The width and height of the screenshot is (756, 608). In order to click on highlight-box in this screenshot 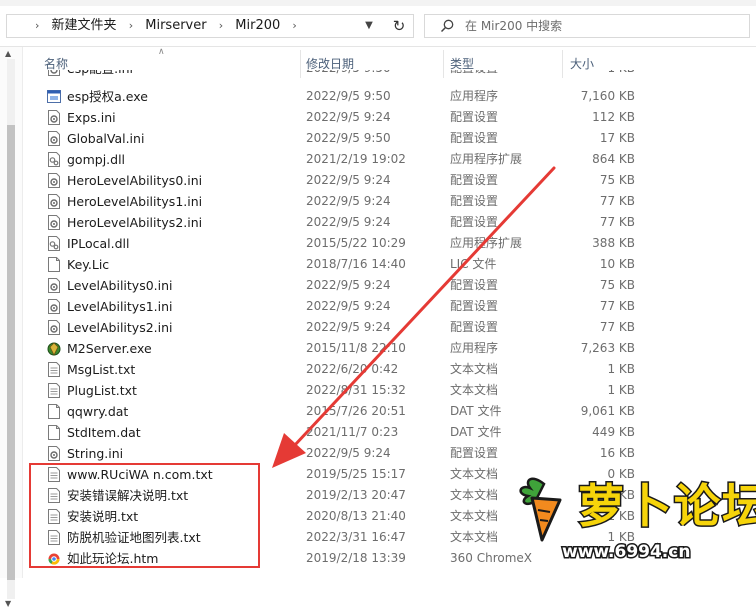, I will do `click(144, 515)`.